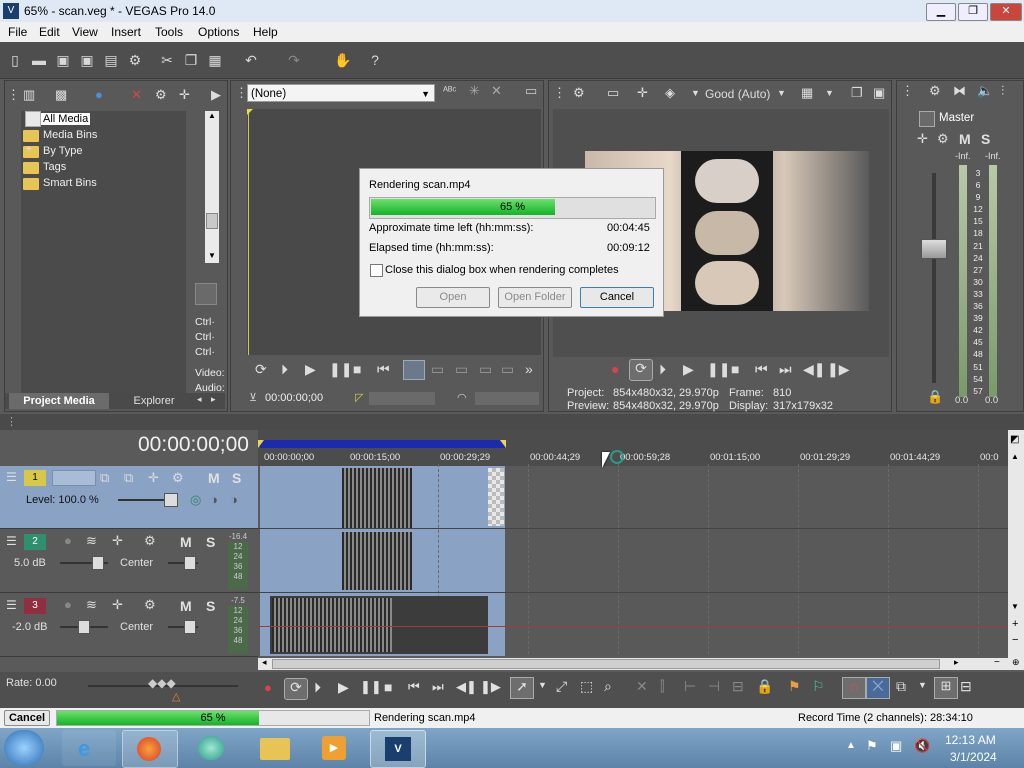  Describe the element at coordinates (613, 93) in the screenshot. I see `external-monitor-icon: ▭` at that location.